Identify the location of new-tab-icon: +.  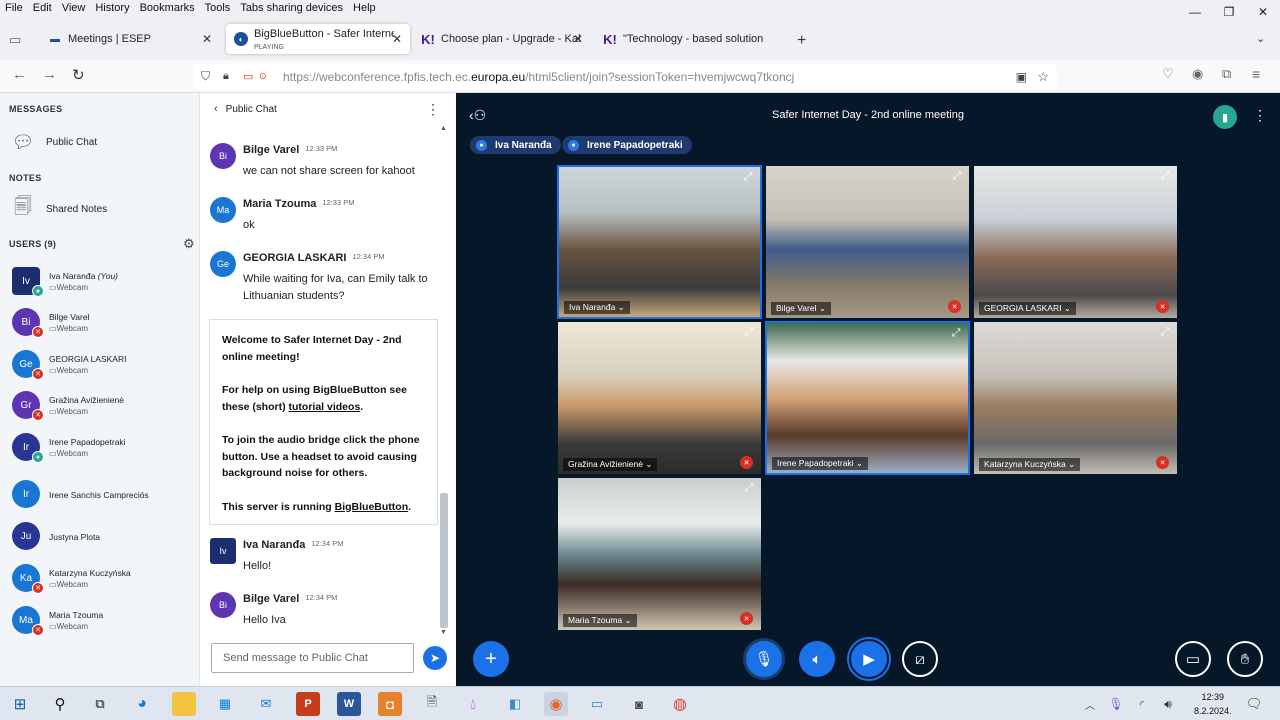
(801, 41).